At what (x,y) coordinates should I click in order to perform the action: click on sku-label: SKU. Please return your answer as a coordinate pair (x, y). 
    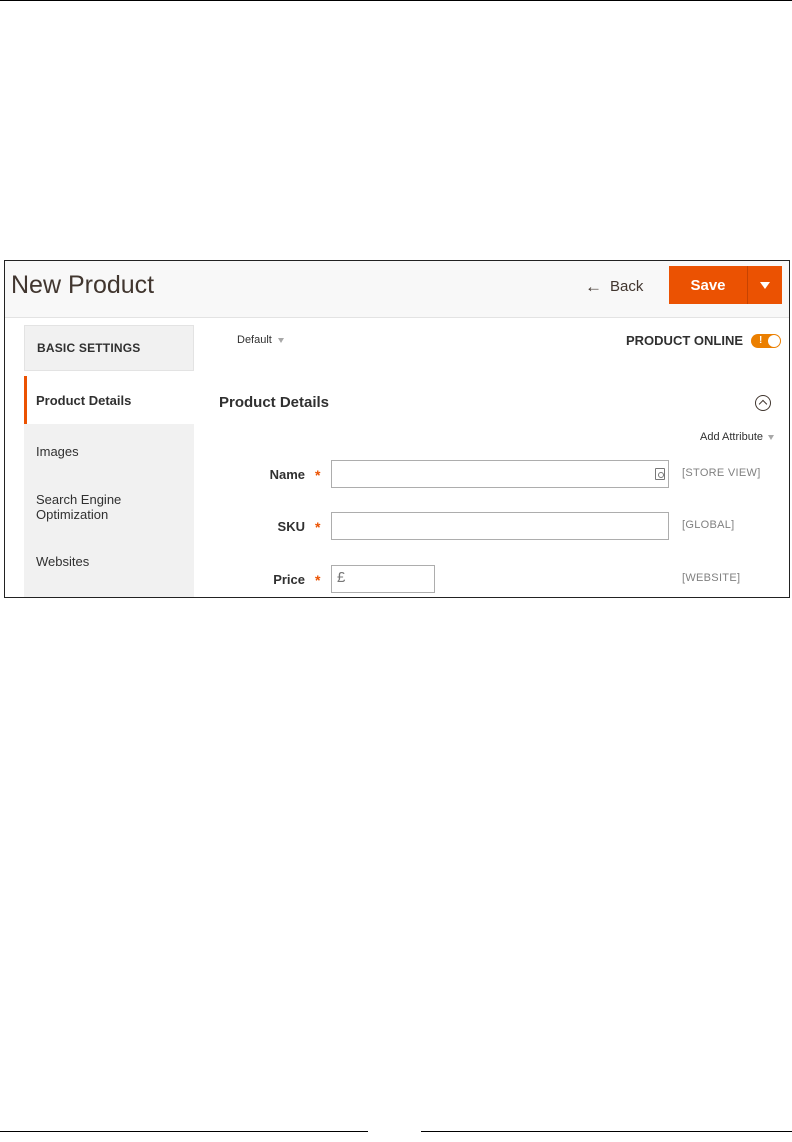
    Looking at the image, I should click on (291, 526).